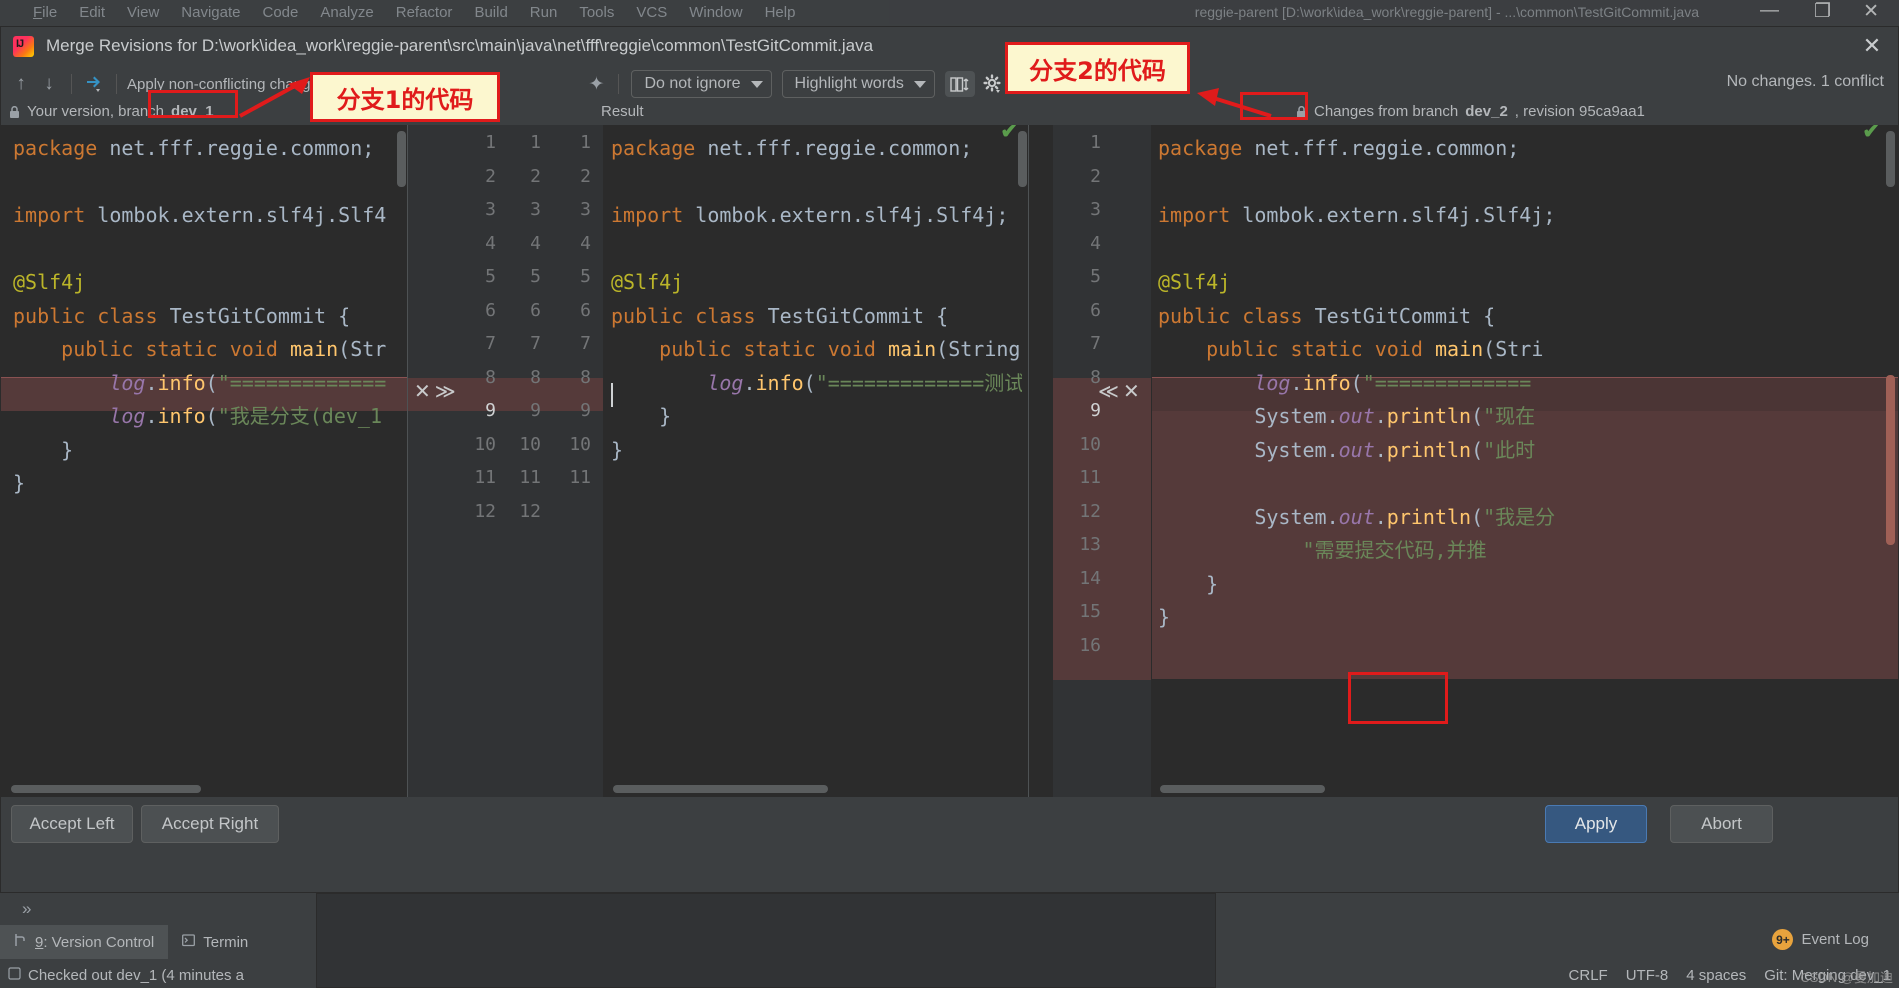 The height and width of the screenshot is (988, 1899). I want to click on line-number: 5, so click(585, 276).